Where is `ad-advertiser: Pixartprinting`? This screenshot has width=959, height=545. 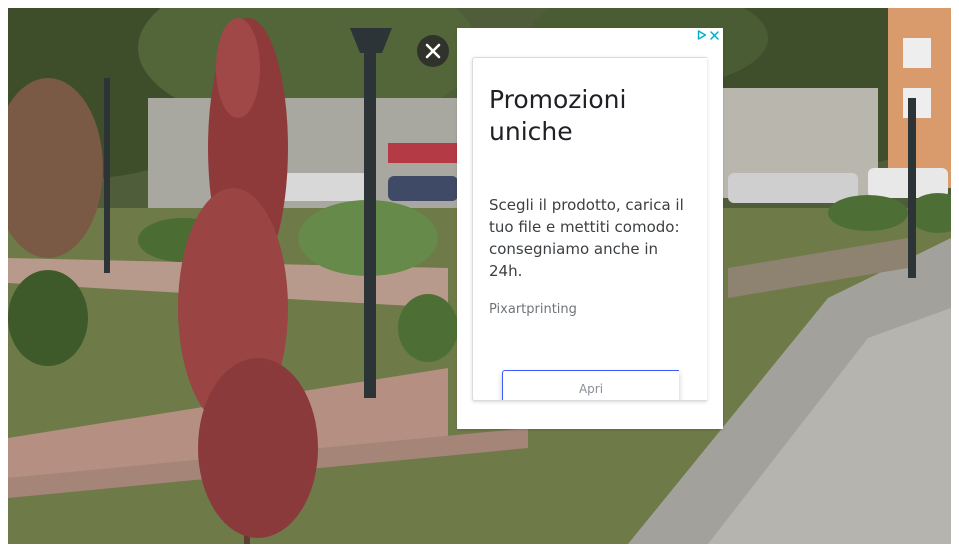
ad-advertiser: Pixartprinting is located at coordinates (533, 309).